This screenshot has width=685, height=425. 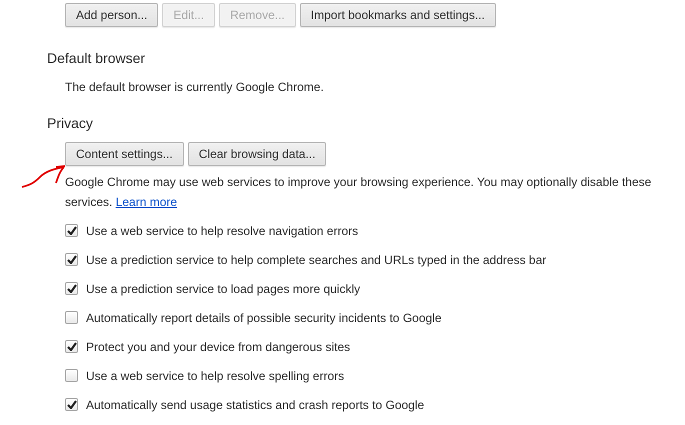 I want to click on section-heading: Privacy, so click(x=70, y=123).